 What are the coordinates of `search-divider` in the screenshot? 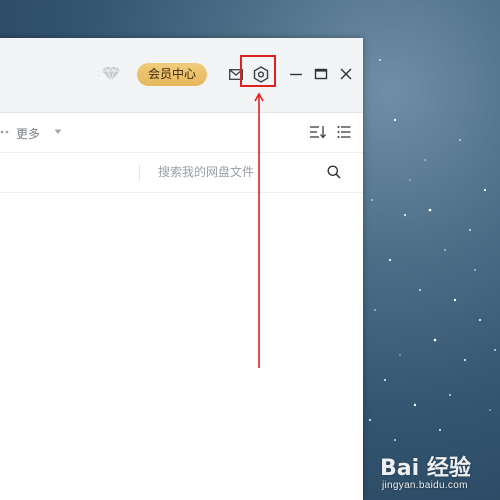 It's located at (139, 173).